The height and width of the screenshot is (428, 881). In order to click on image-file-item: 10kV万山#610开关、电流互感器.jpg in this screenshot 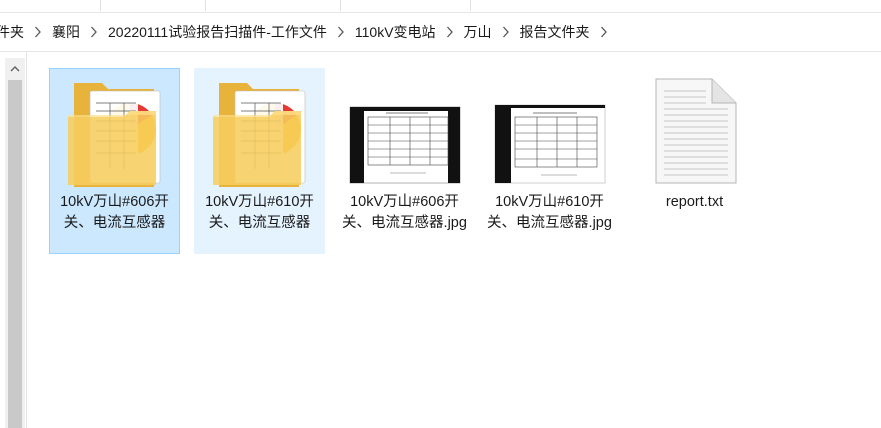, I will do `click(549, 161)`.